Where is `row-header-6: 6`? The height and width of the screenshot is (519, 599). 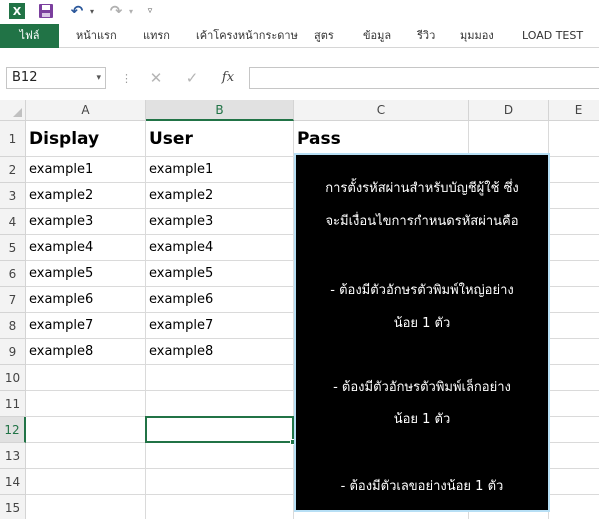 row-header-6: 6 is located at coordinates (13, 274).